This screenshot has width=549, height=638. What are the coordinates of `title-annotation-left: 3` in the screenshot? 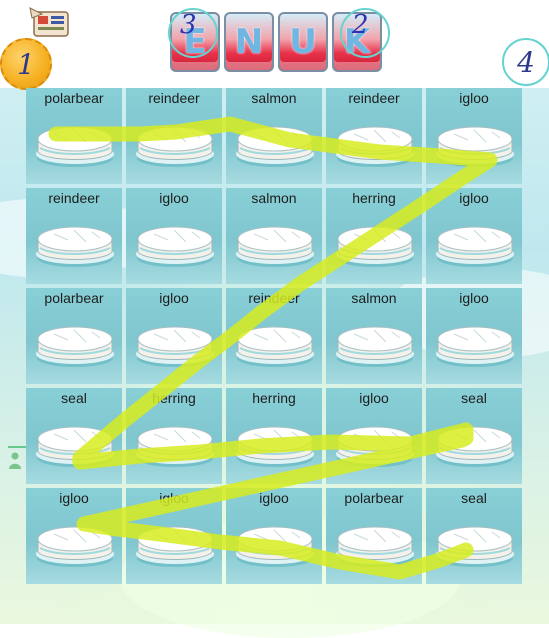 It's located at (188, 25).